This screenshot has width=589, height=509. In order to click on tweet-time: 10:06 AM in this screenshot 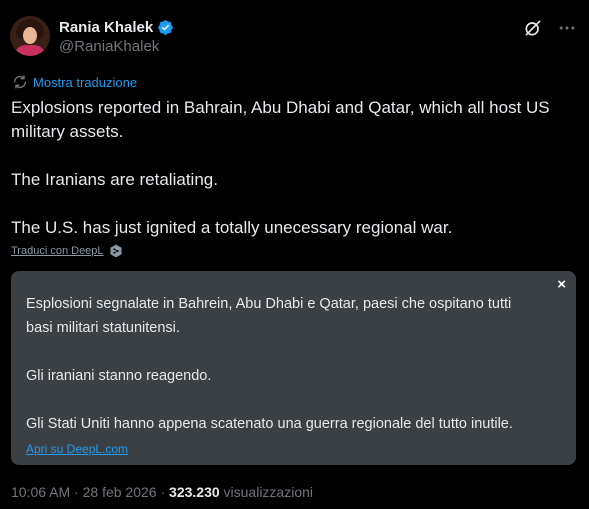, I will do `click(40, 492)`.